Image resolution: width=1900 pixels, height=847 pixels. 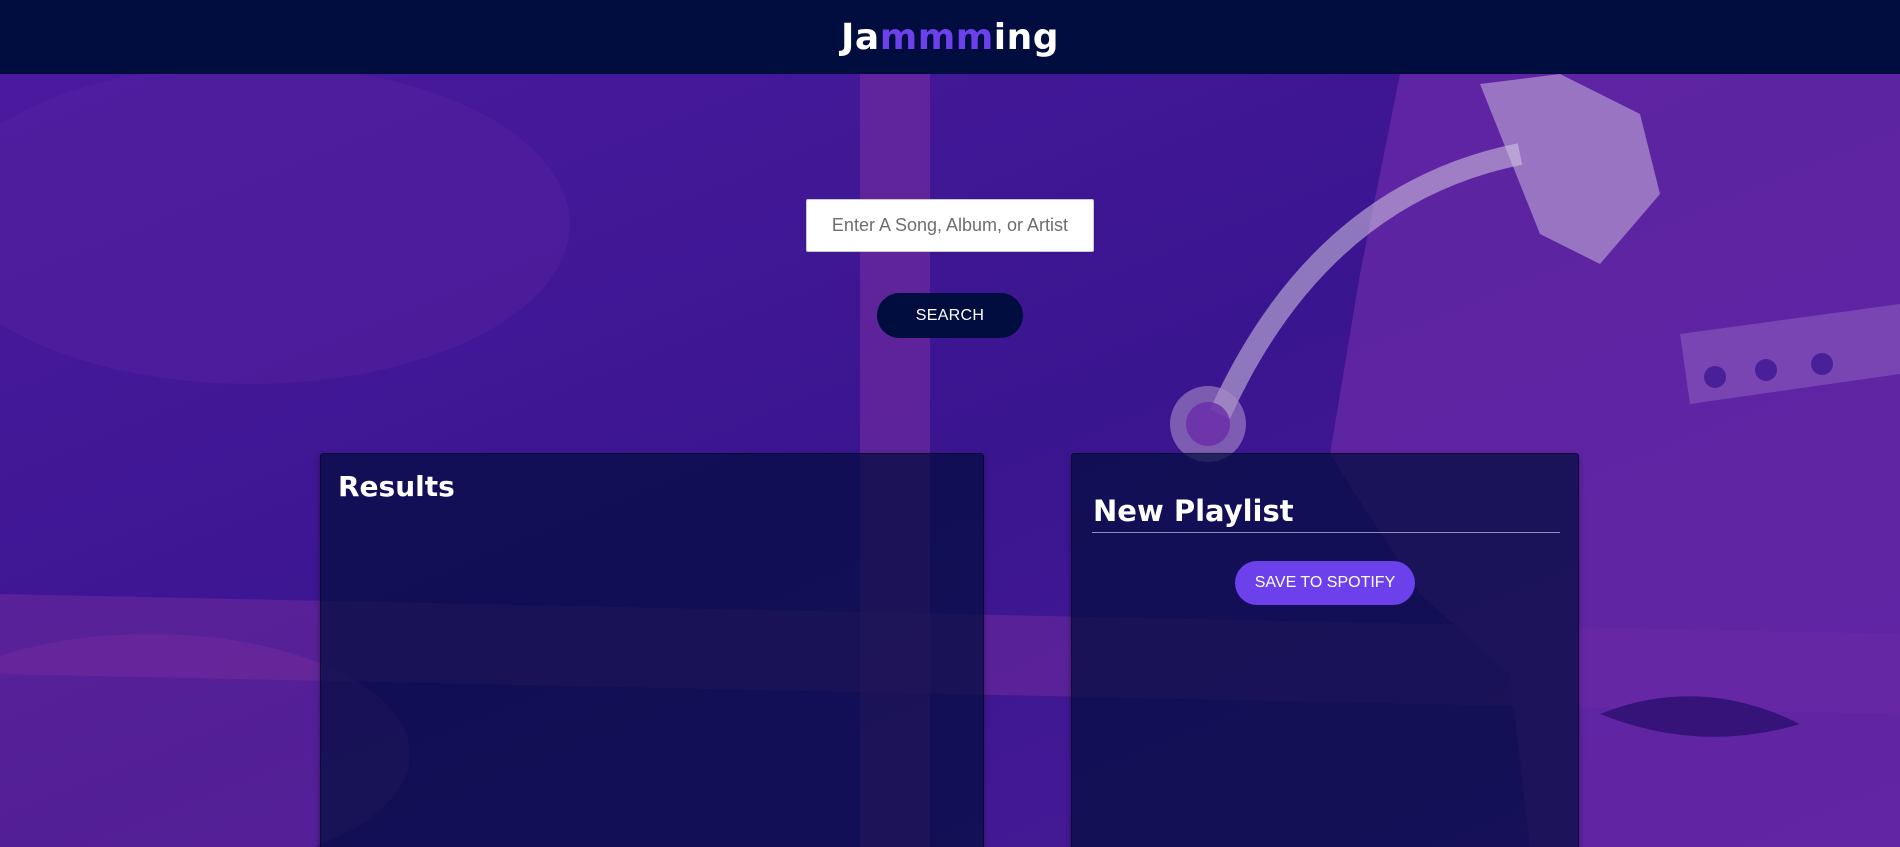 I want to click on app-logo: Jammming, so click(x=950, y=37).